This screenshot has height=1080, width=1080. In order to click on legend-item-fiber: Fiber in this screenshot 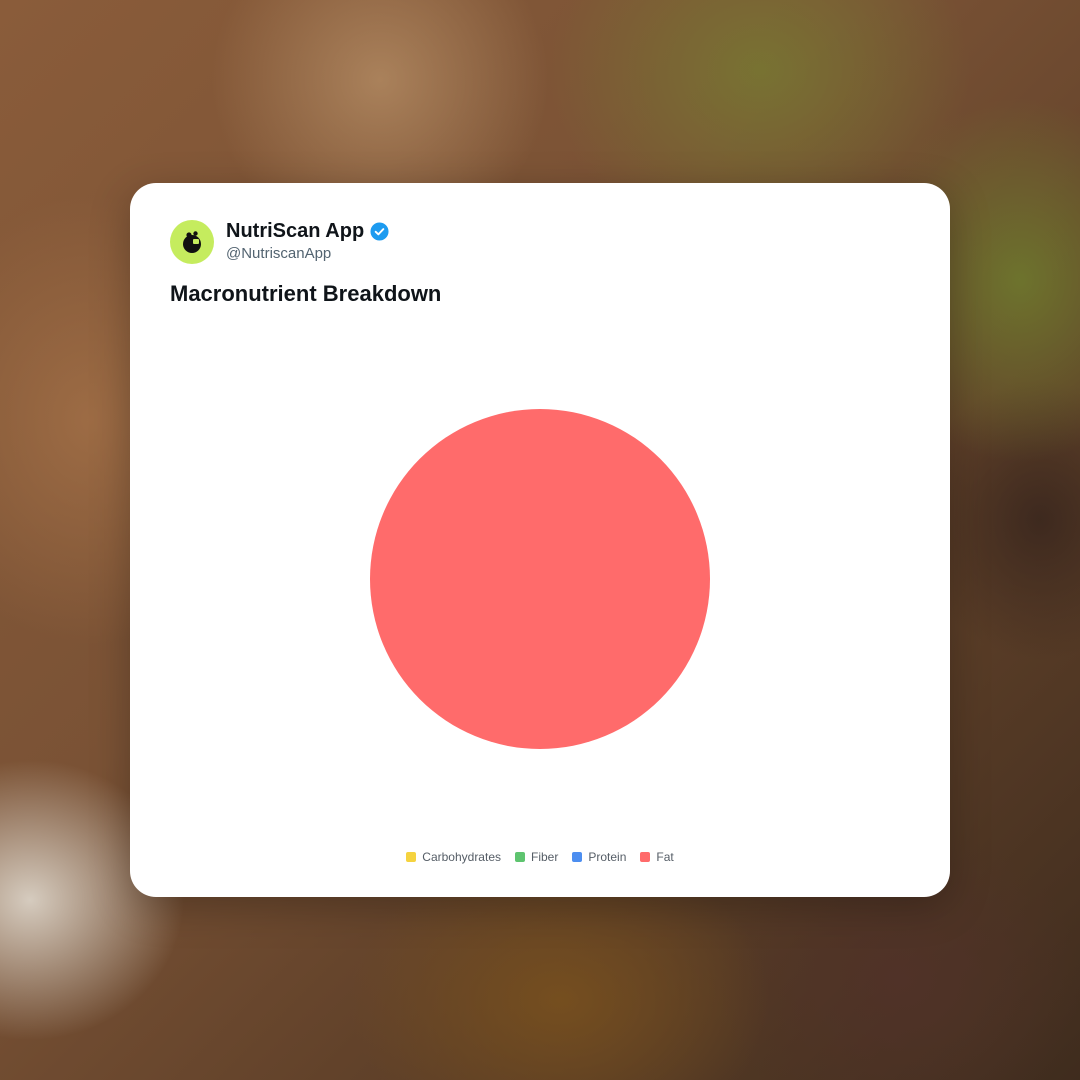, I will do `click(536, 857)`.